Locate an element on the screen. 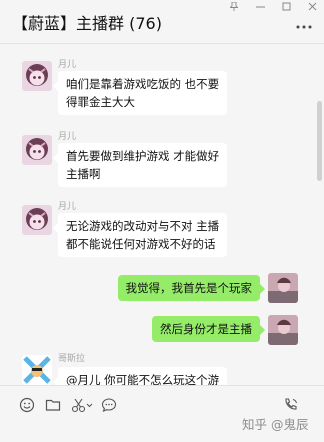  chat-history-icon is located at coordinates (109, 405).